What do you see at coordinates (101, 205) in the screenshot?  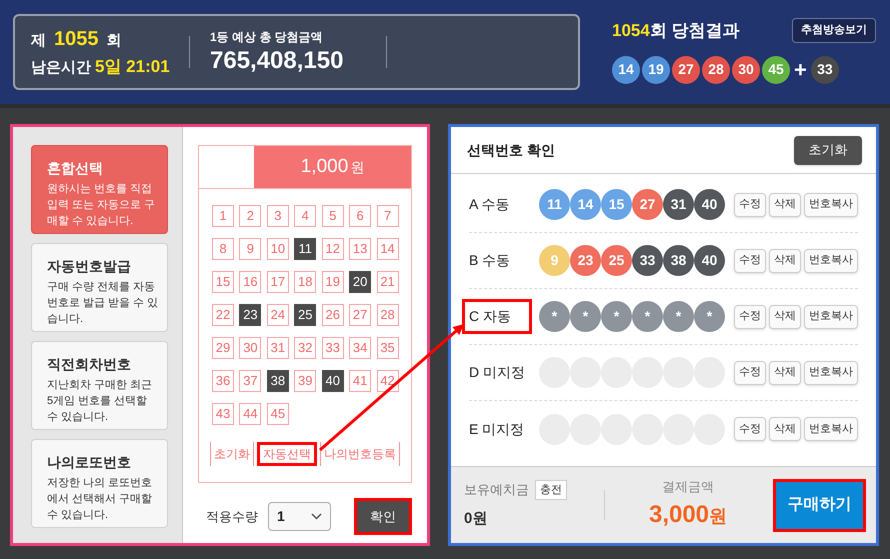 I see `mode-description: 원하시는 번호를 직접 입력 또는 자동으로 구매할 수 있습니다.` at bounding box center [101, 205].